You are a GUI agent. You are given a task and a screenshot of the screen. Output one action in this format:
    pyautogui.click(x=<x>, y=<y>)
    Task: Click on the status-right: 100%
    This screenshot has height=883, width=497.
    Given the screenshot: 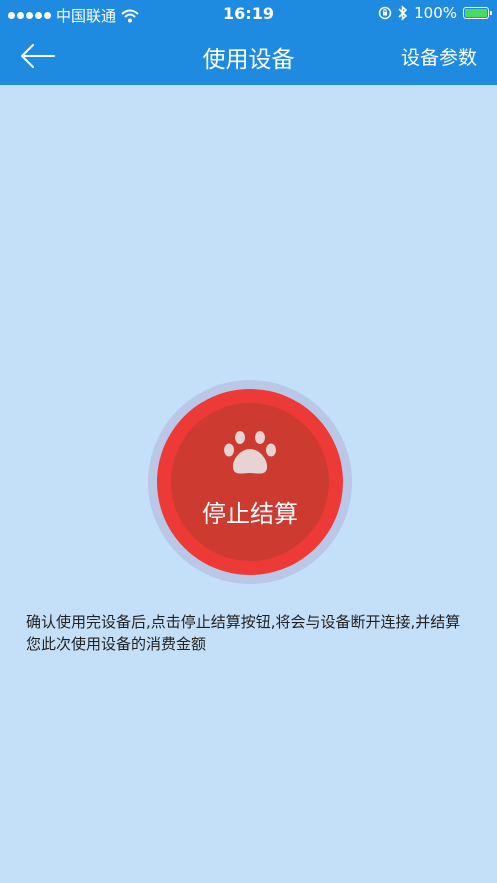 What is the action you would take?
    pyautogui.click(x=435, y=13)
    